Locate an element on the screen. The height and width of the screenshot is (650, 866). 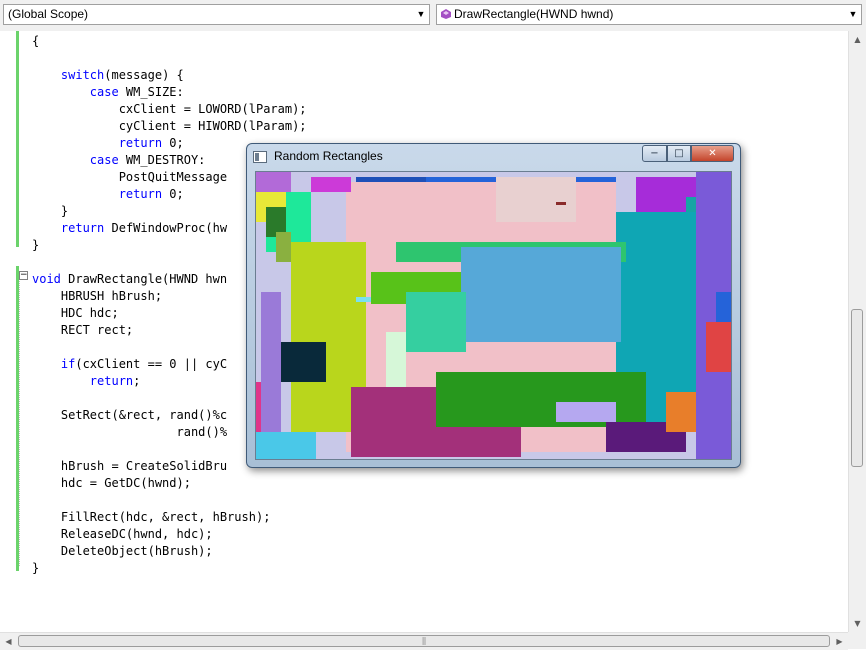
code-line: return; is located at coordinates (86, 381).